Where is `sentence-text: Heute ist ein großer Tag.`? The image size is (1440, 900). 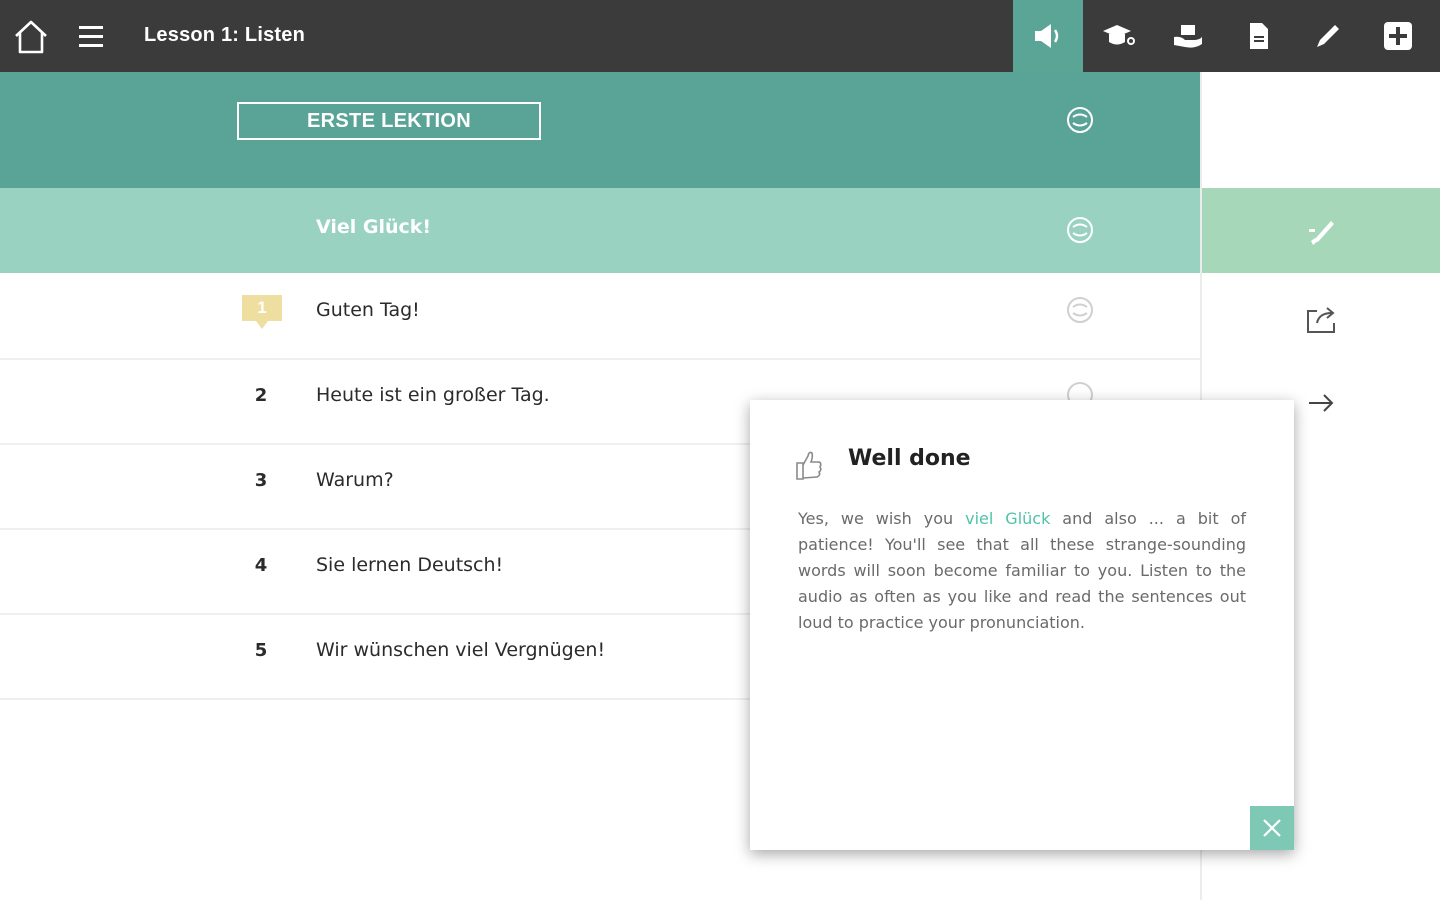
sentence-text: Heute ist ein großer Tag. is located at coordinates (433, 395).